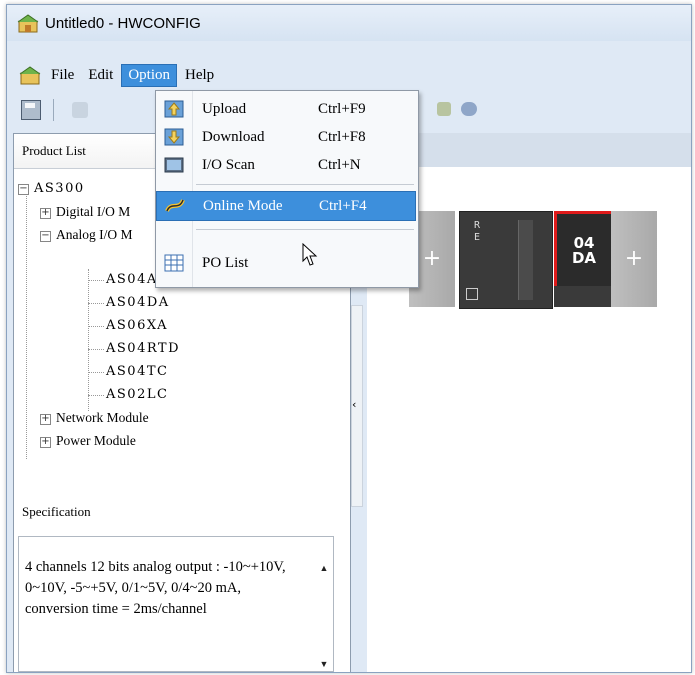  I want to click on cpu-led-r: R, so click(477, 225).